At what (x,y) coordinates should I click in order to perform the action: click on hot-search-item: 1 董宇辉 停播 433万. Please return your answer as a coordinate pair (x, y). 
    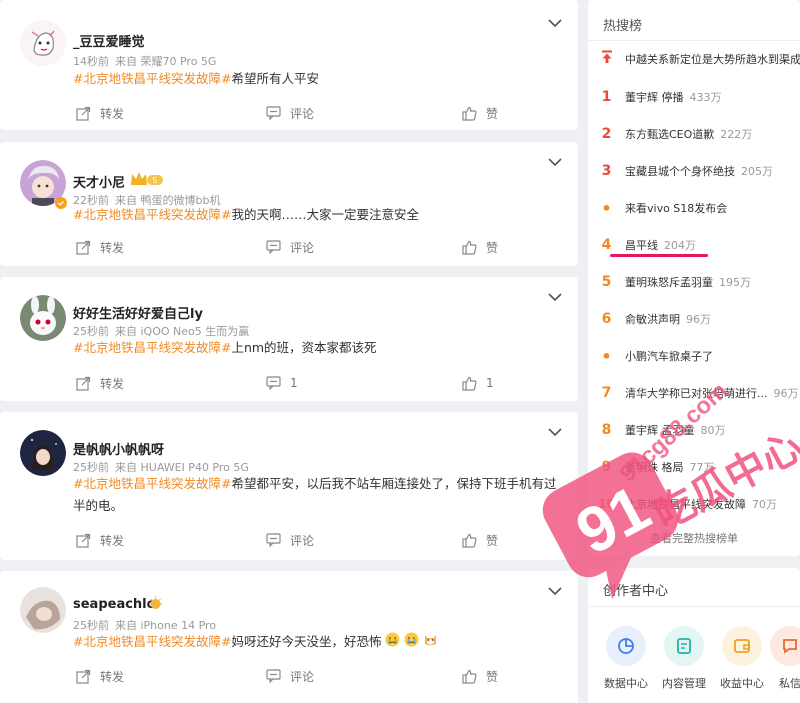
    Looking at the image, I should click on (694, 97).